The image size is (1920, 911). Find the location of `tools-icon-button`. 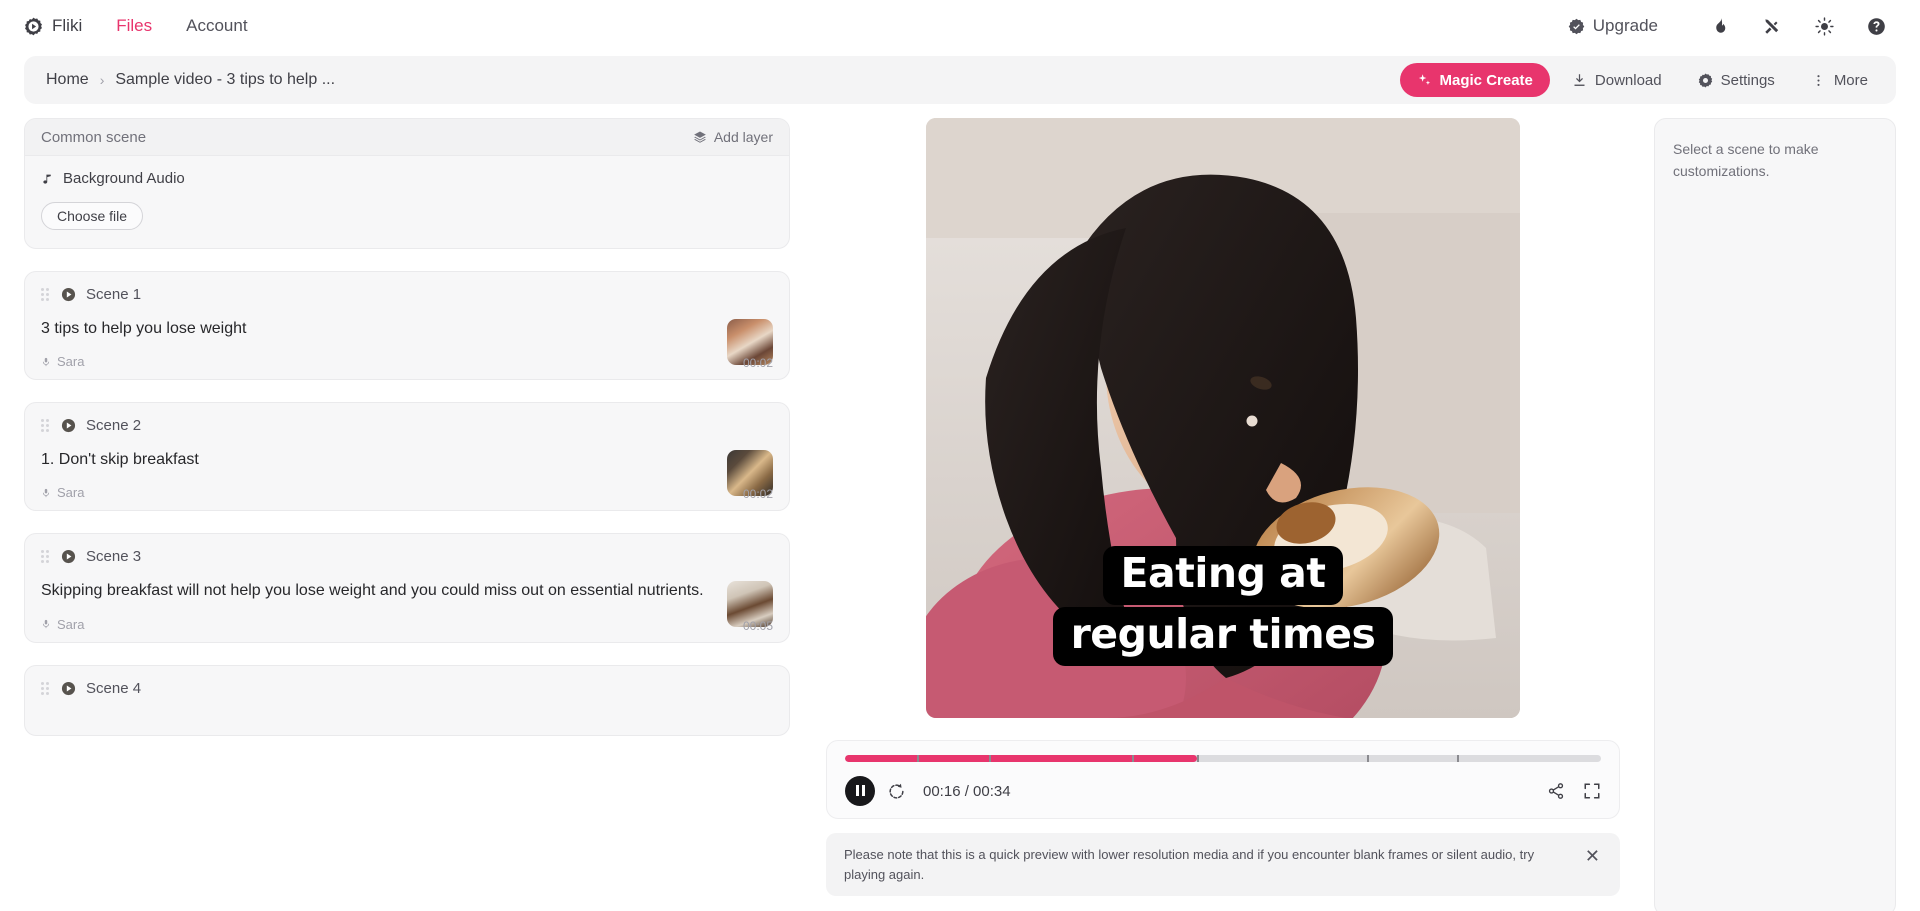

tools-icon-button is located at coordinates (1772, 26).